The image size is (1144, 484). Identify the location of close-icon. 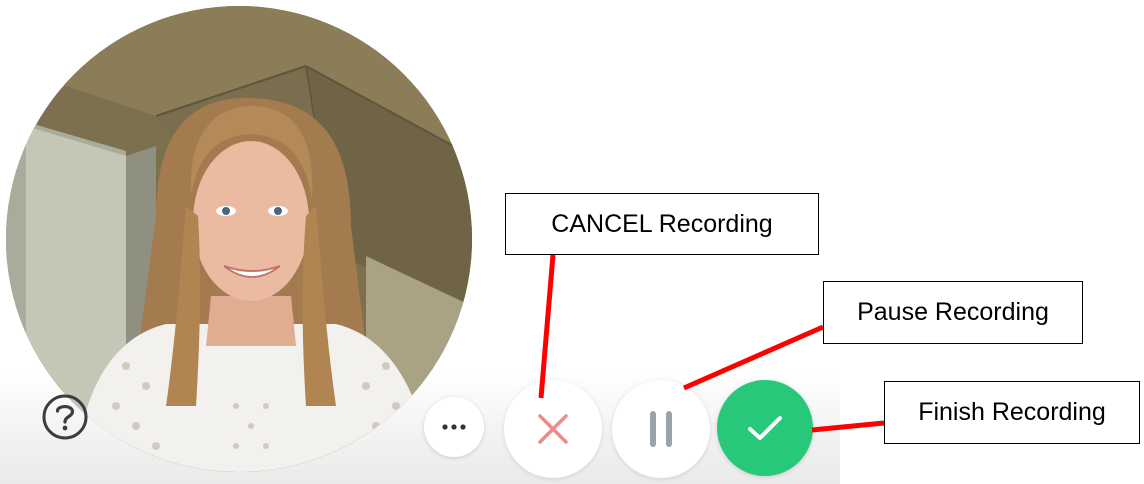
(553, 429).